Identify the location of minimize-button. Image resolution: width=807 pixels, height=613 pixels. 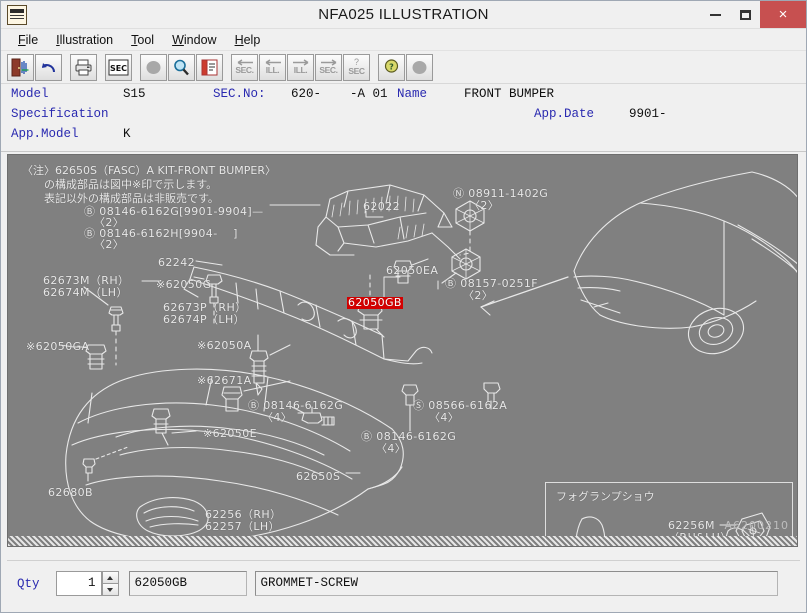
(715, 14).